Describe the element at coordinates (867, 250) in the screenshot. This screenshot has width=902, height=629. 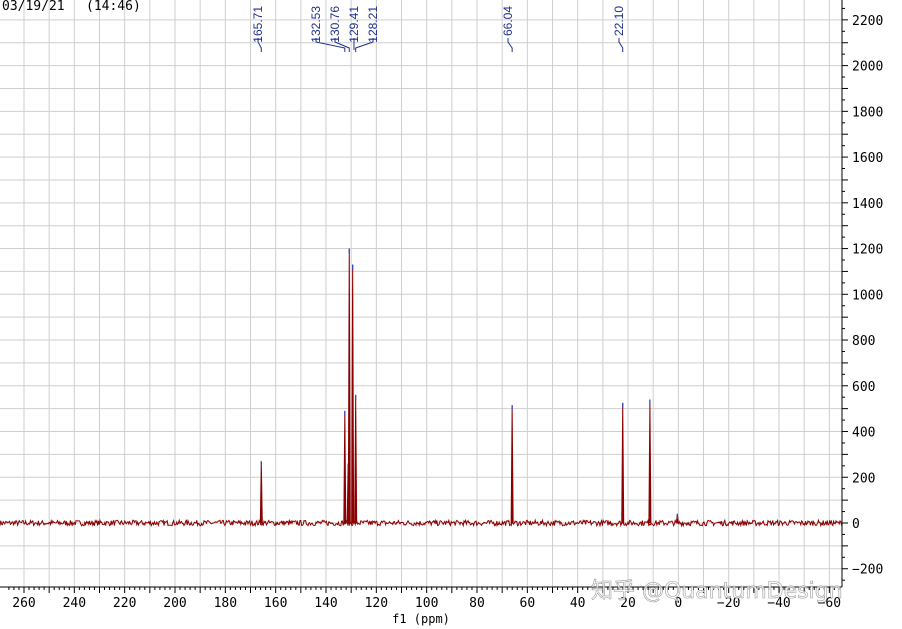
I see `y-tick-label: 1200` at that location.